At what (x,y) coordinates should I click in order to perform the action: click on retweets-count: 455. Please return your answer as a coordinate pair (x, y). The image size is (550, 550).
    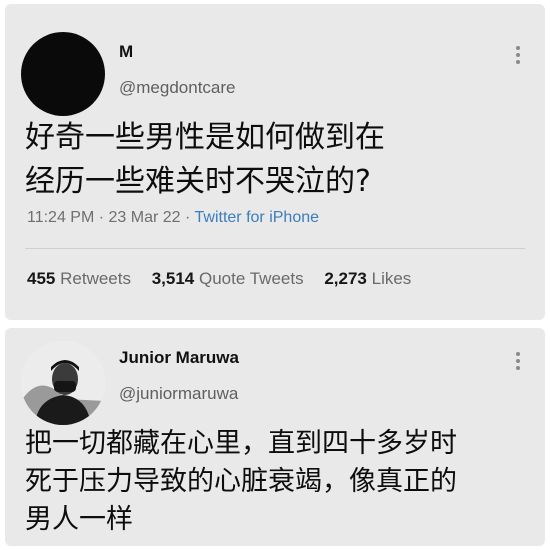
    Looking at the image, I should click on (41, 278).